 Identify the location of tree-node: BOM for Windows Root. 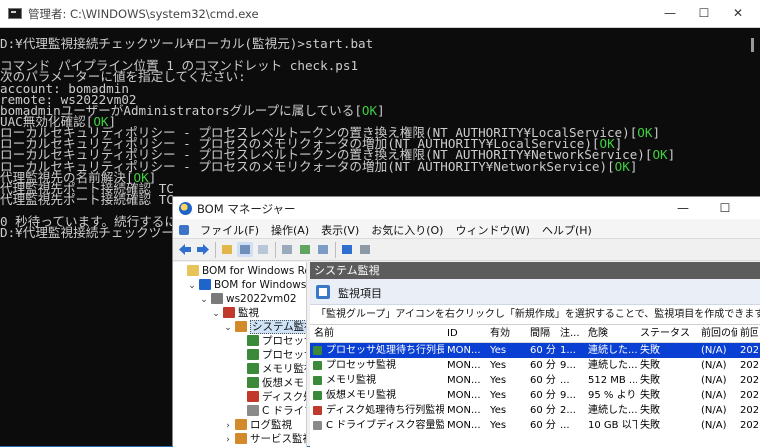
(240, 271).